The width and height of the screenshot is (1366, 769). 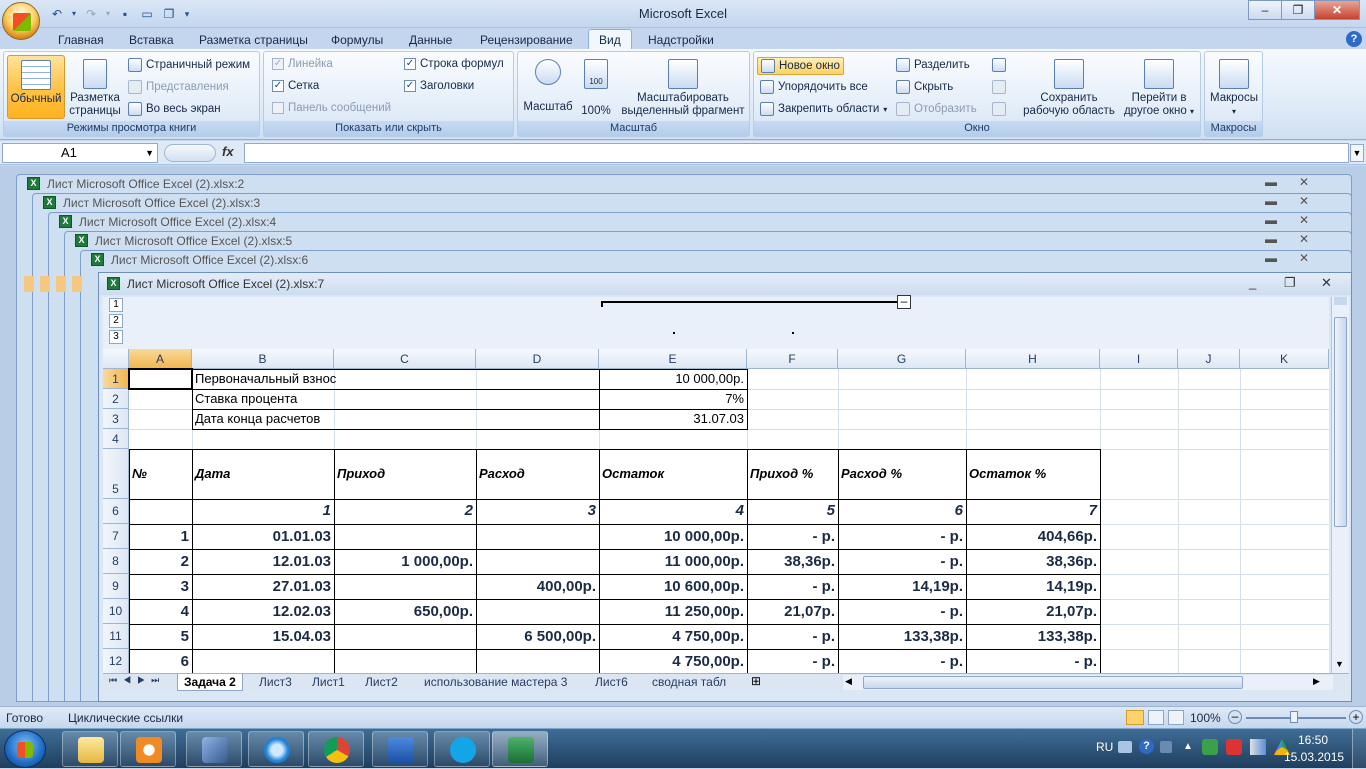 What do you see at coordinates (405, 359) in the screenshot?
I see `column-header: C` at bounding box center [405, 359].